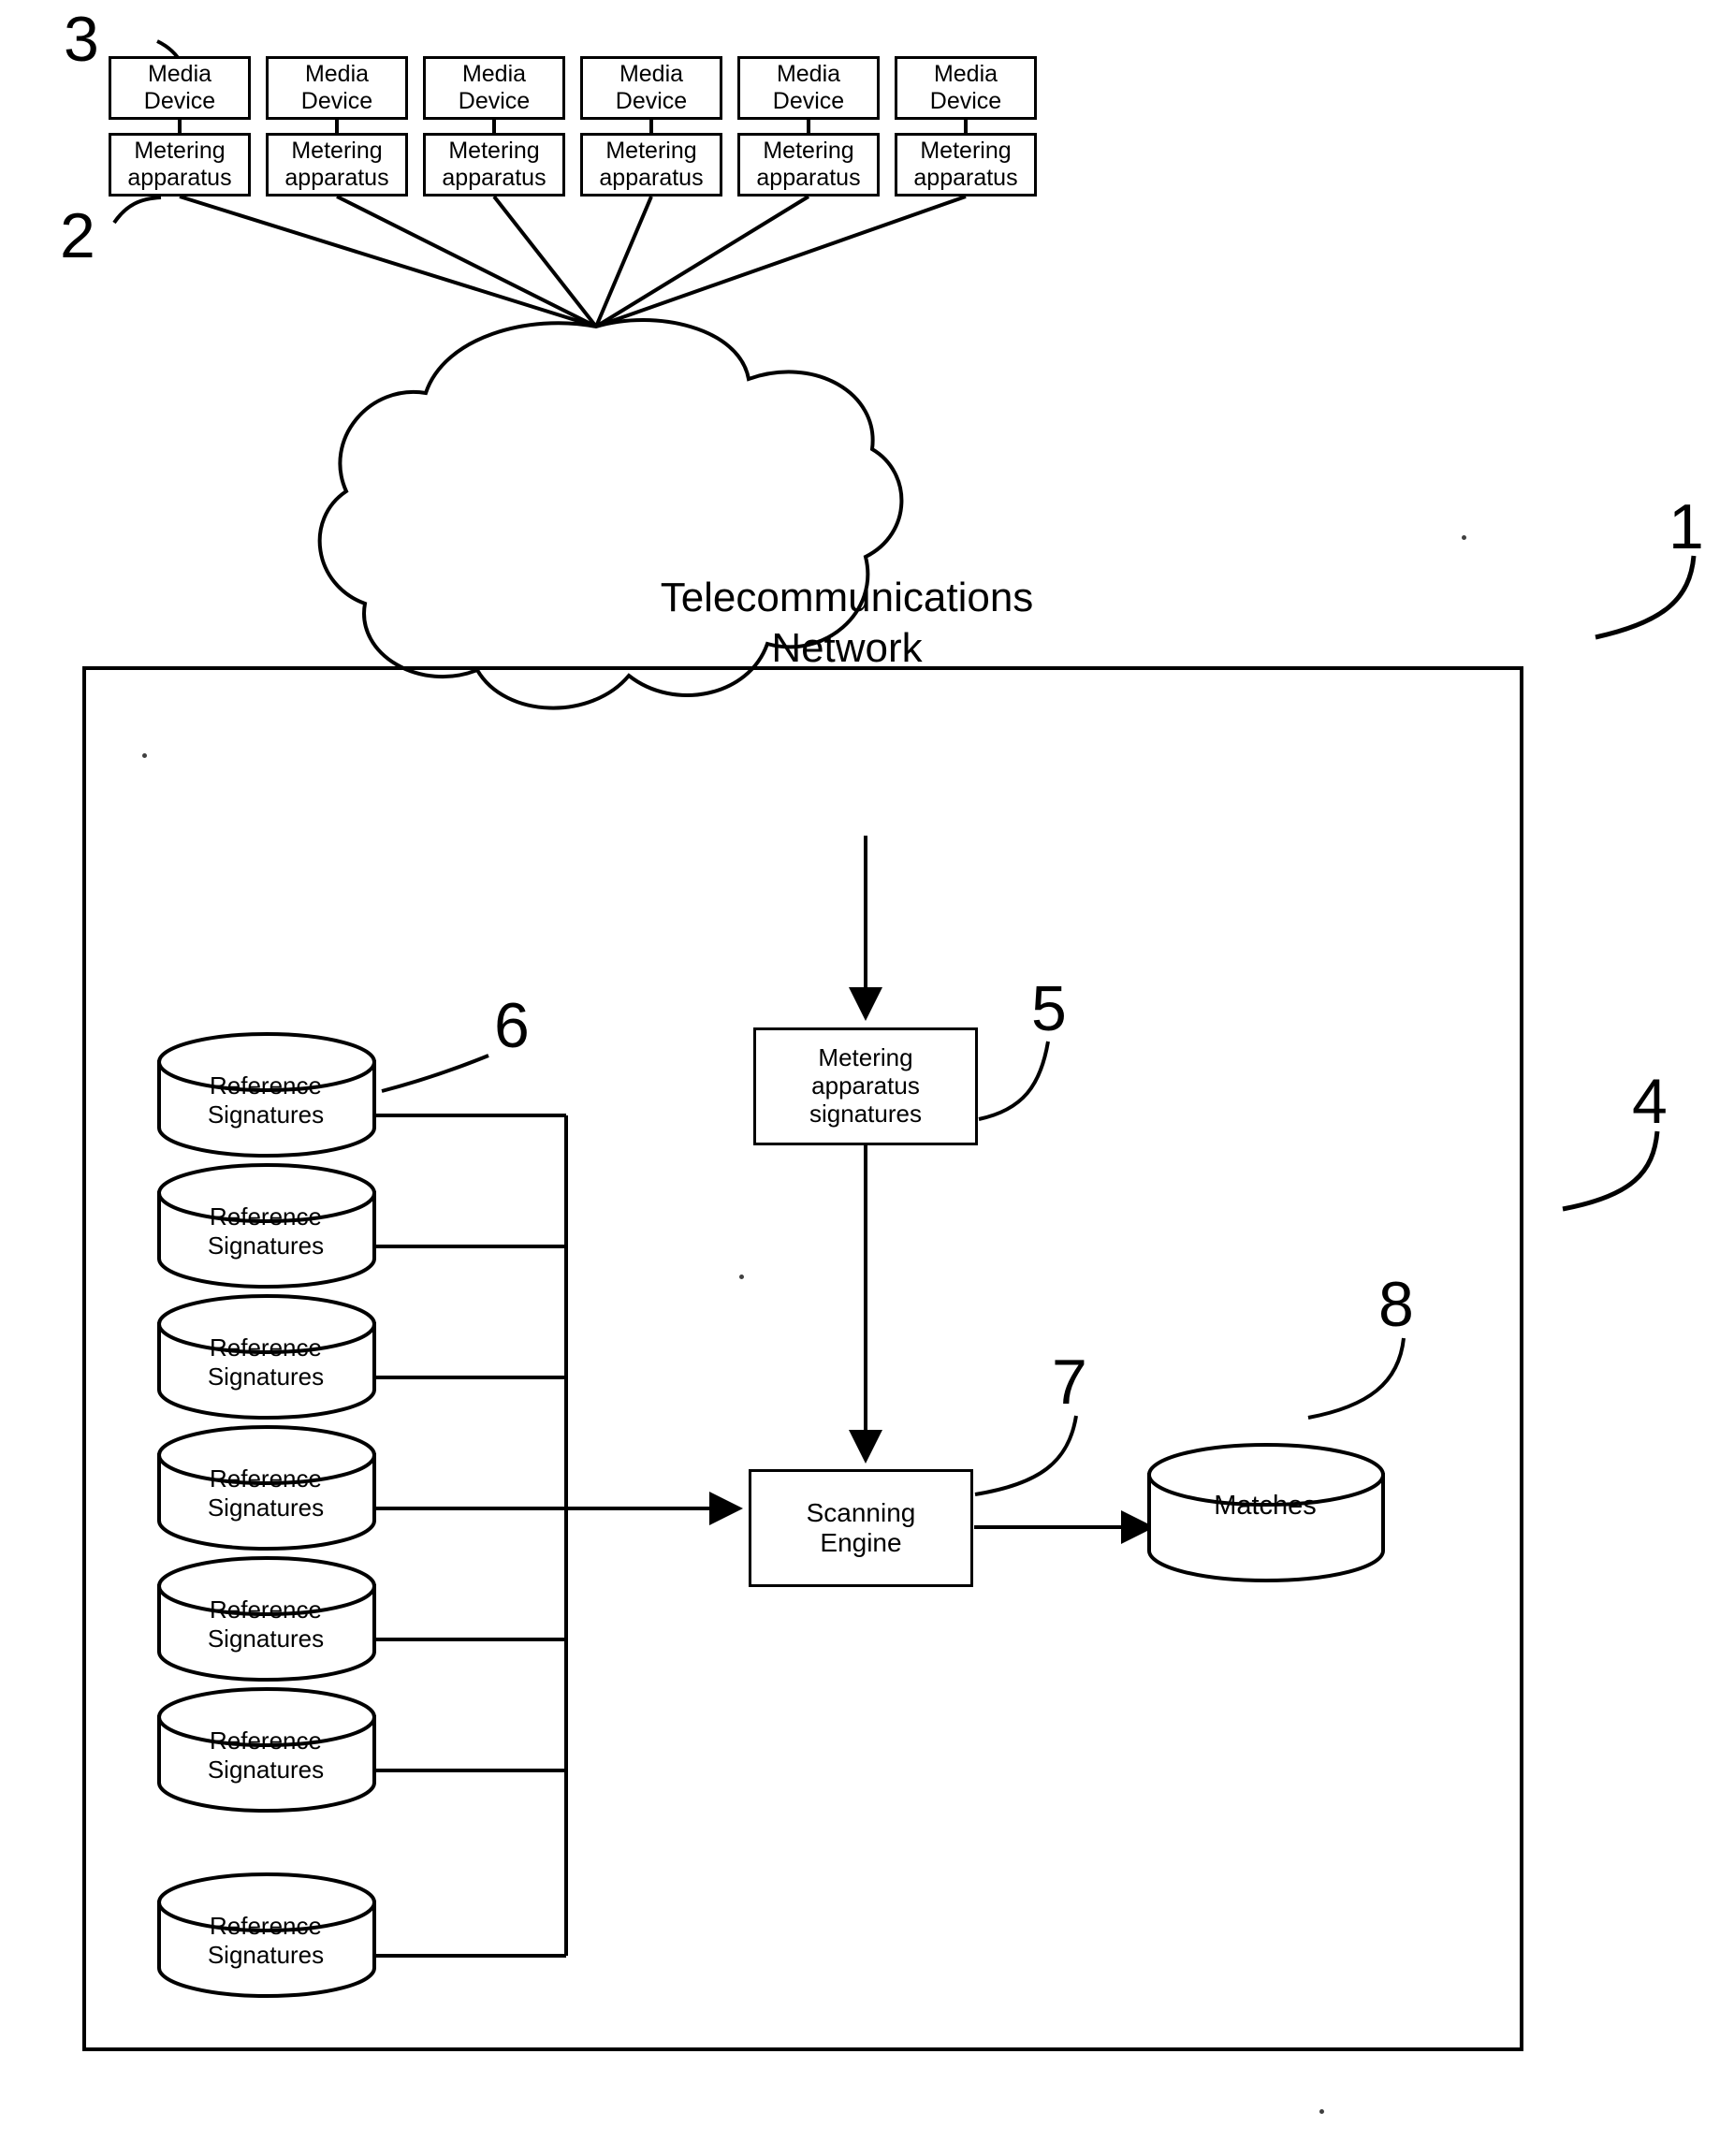 Image resolution: width=1734 pixels, height=2156 pixels. Describe the element at coordinates (1650, 1101) in the screenshot. I see `reference-numeral-4: 4` at that location.